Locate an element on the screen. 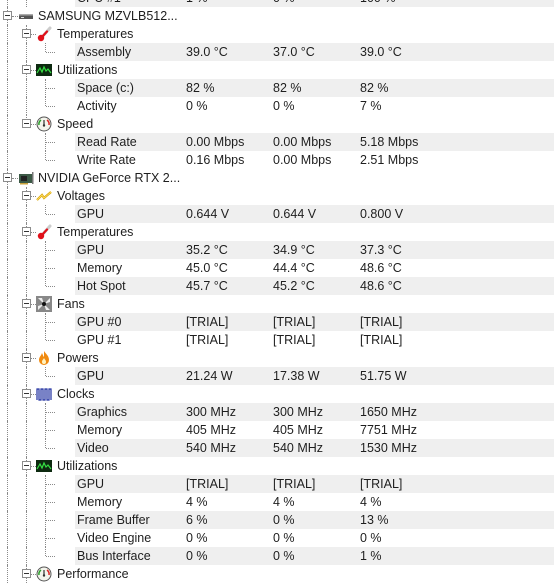 This screenshot has height=587, width=554. sensor-row: Memory 405 MHz 405 MHz 7751 MHz is located at coordinates (277, 430).